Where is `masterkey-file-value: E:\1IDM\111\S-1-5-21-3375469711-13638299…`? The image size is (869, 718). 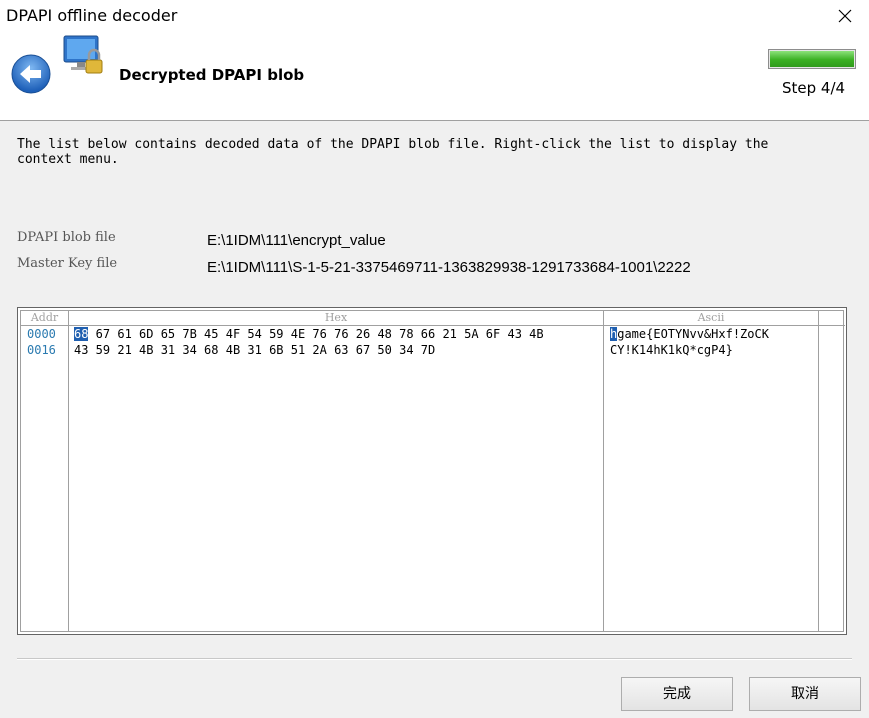 masterkey-file-value: E:\1IDM\111\S-1-5-21-3375469711-13638299… is located at coordinates (449, 267).